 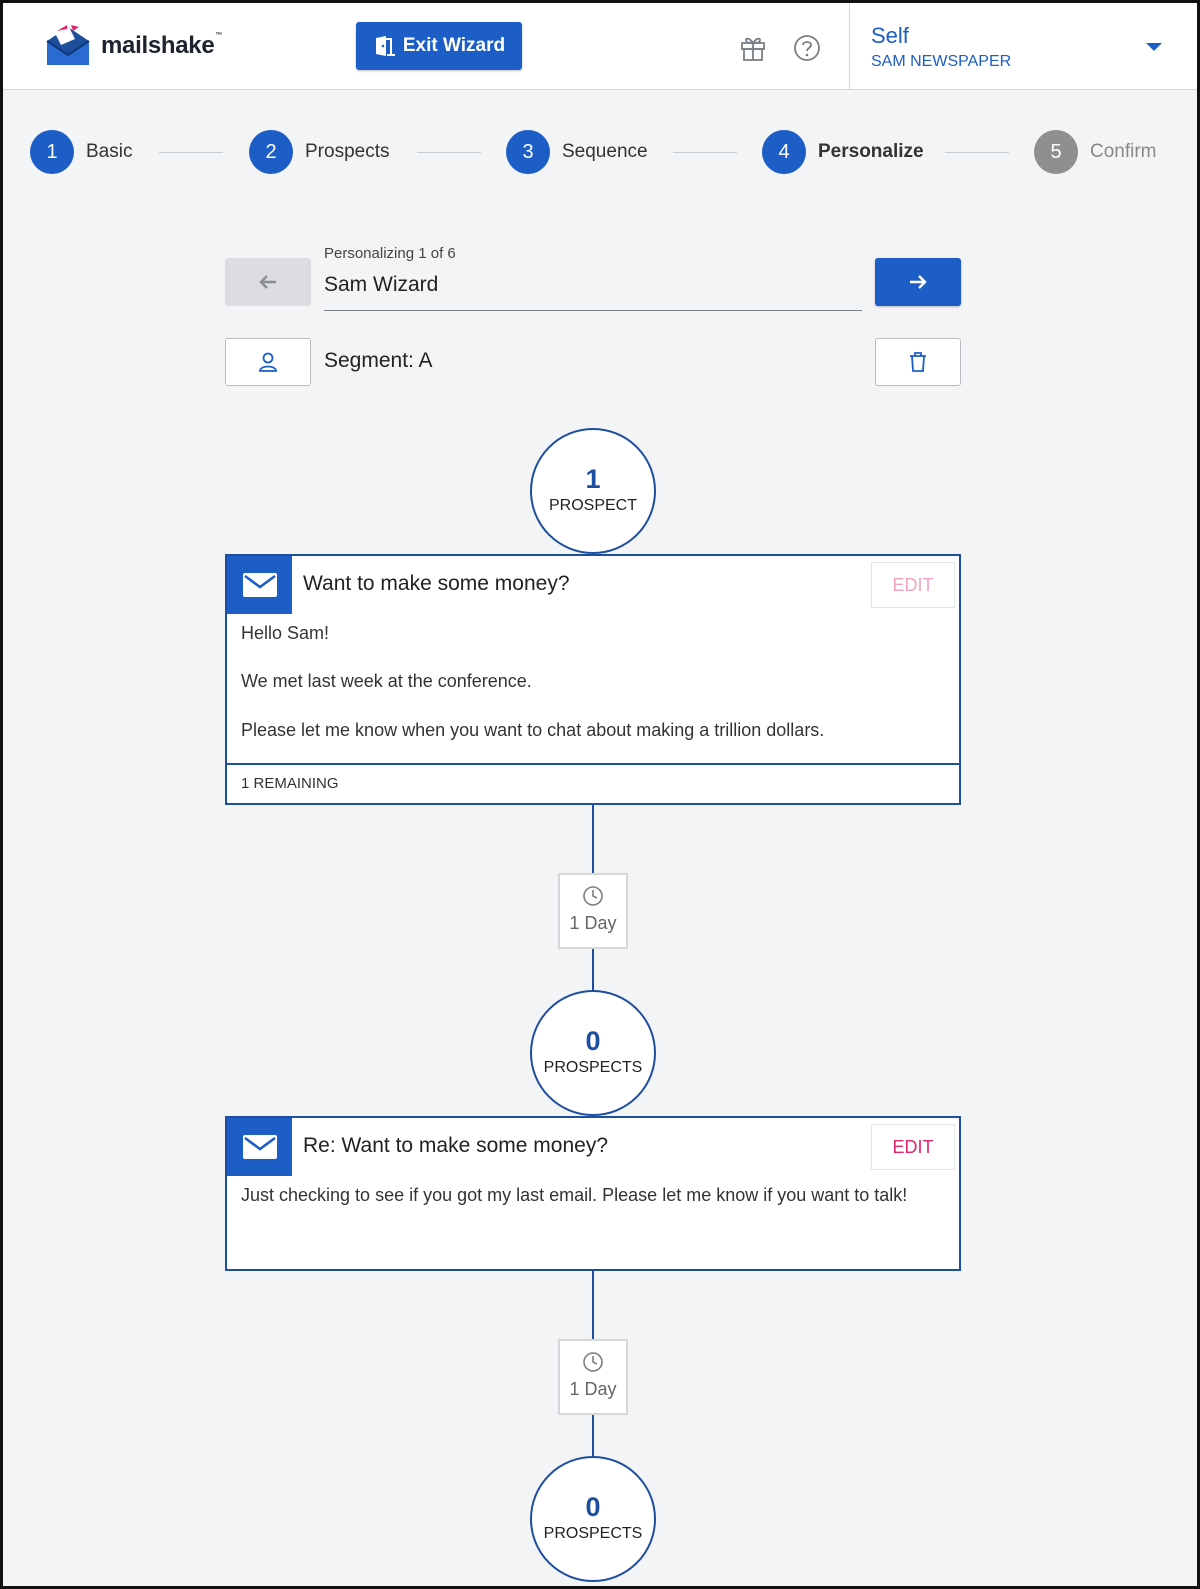 I want to click on remaining-count: 1 REMAINING, so click(x=593, y=783).